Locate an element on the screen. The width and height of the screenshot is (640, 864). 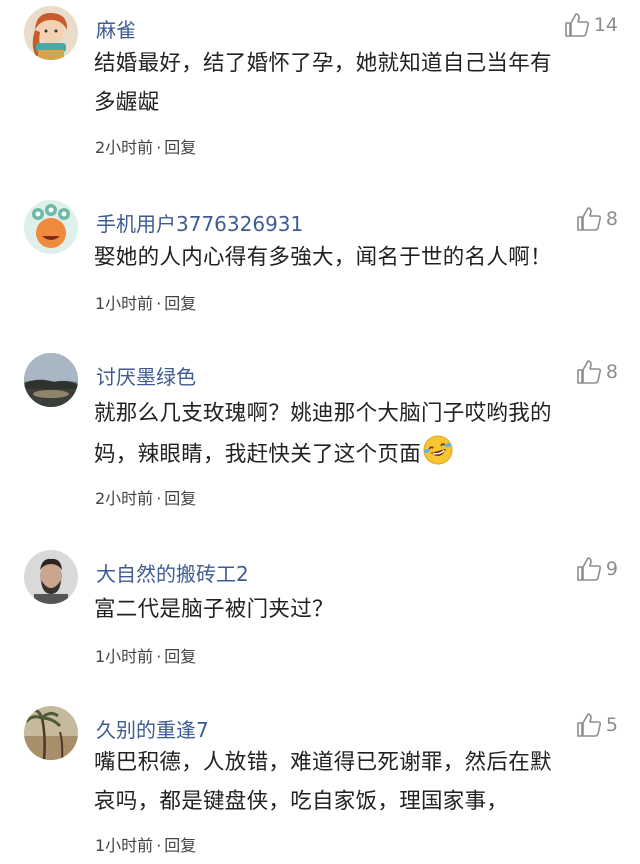
comment-line: 哀吗，都是键盘侠，吃自家饭，理国家事， is located at coordinates (301, 801).